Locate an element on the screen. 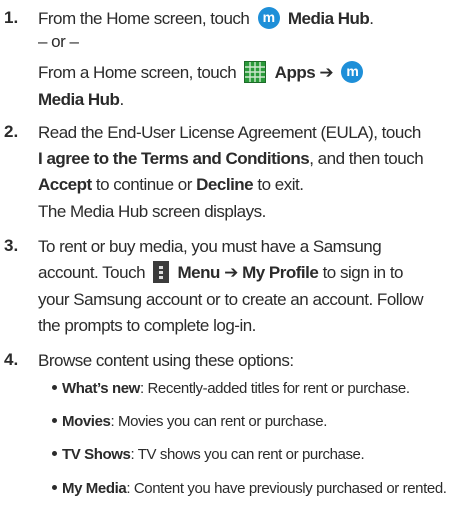 Image resolution: width=471 pixels, height=532 pixels. step-2-line-3: Accept to continue or Decline to exit. is located at coordinates (171, 184).